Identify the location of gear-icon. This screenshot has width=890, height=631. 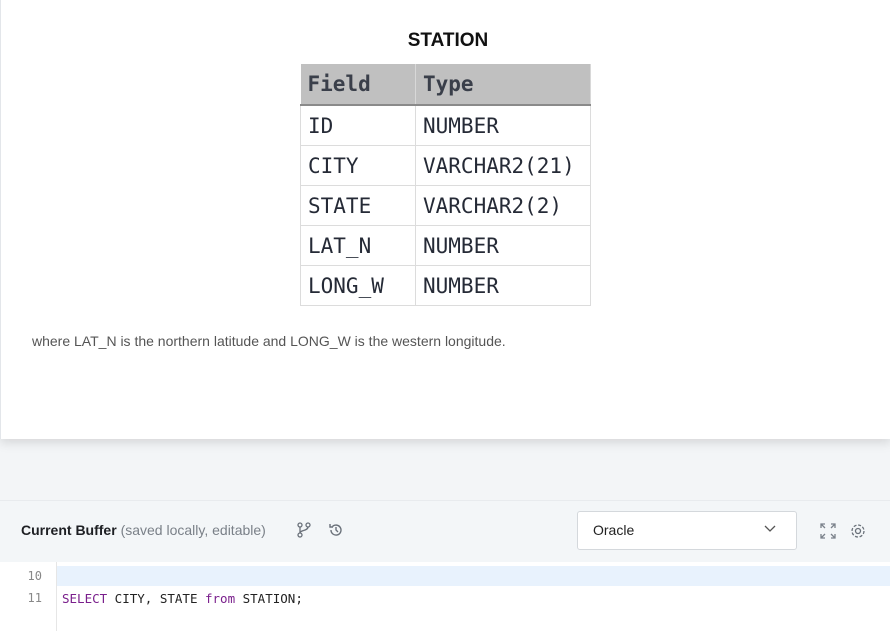
(858, 533).